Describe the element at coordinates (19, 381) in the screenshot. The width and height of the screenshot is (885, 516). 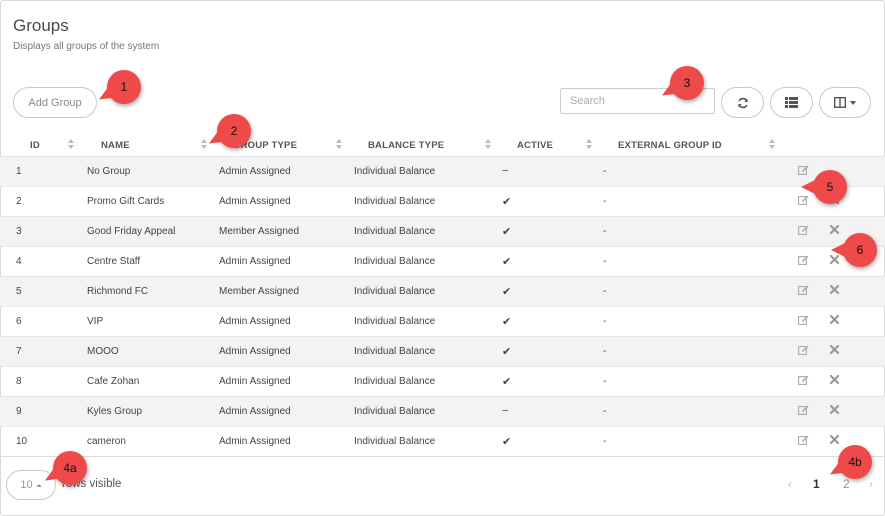
I see `cell-id: 8` at that location.